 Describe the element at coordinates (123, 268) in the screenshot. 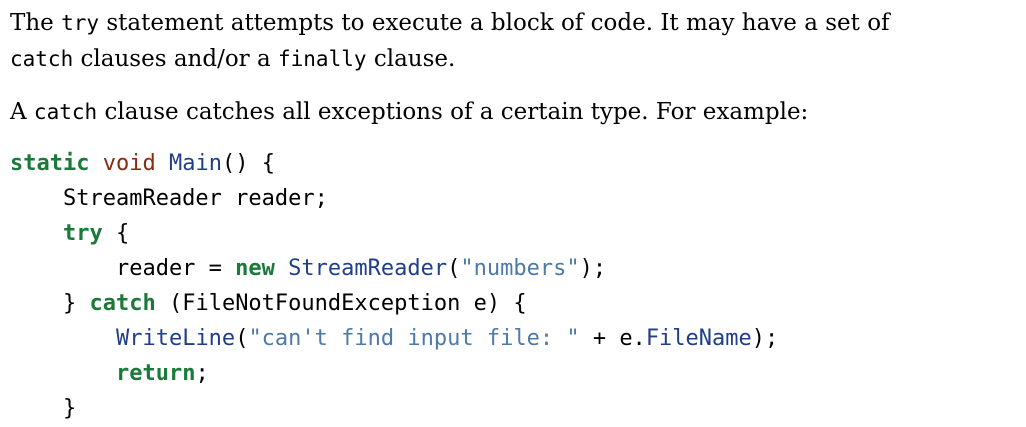

I see `code-token: reader =` at that location.